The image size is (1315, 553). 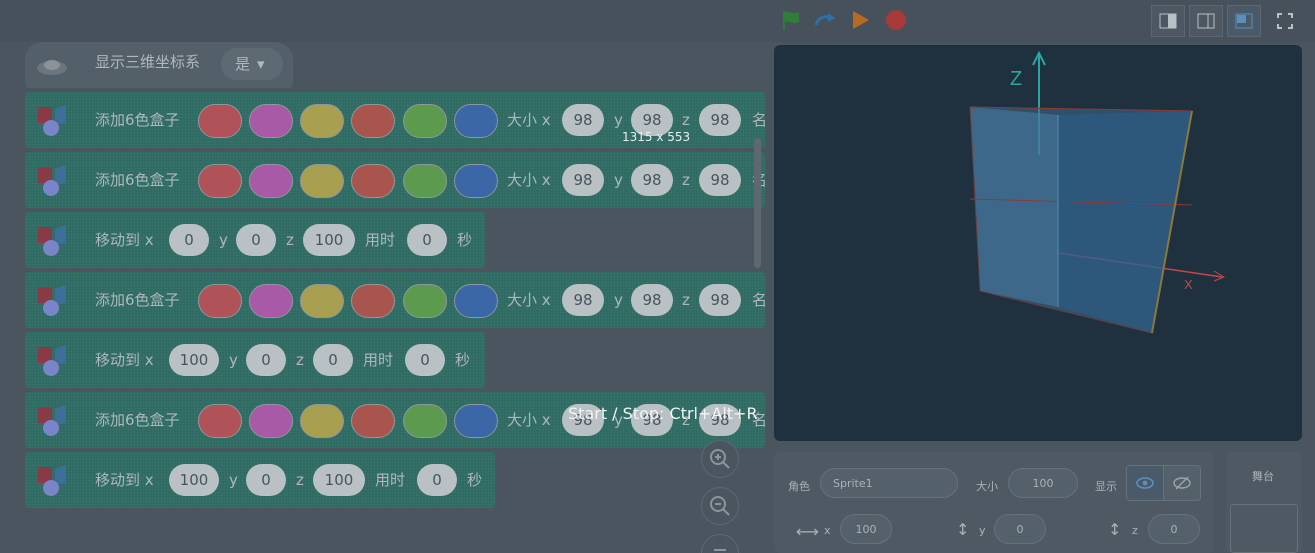 What do you see at coordinates (792, 20) in the screenshot?
I see `green-flag-icon` at bounding box center [792, 20].